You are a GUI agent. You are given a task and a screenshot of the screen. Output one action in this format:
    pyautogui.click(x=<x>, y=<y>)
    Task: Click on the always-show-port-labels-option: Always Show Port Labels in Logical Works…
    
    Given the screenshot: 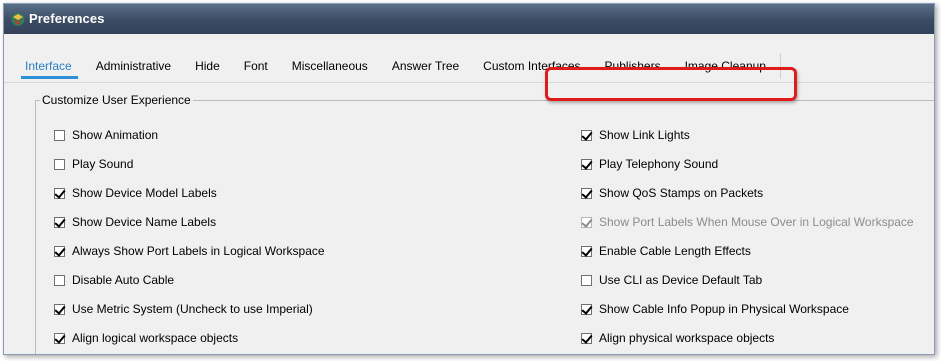 What is the action you would take?
    pyautogui.click(x=189, y=251)
    